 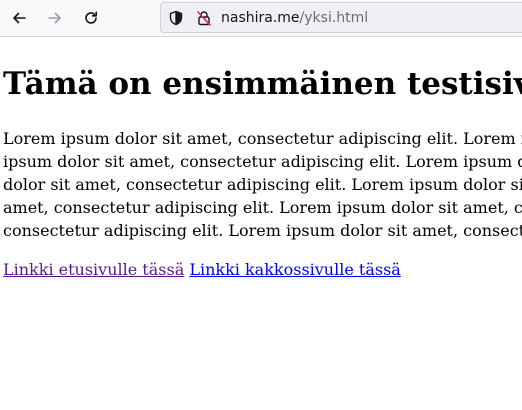 I want to click on forward-button, so click(x=55, y=18).